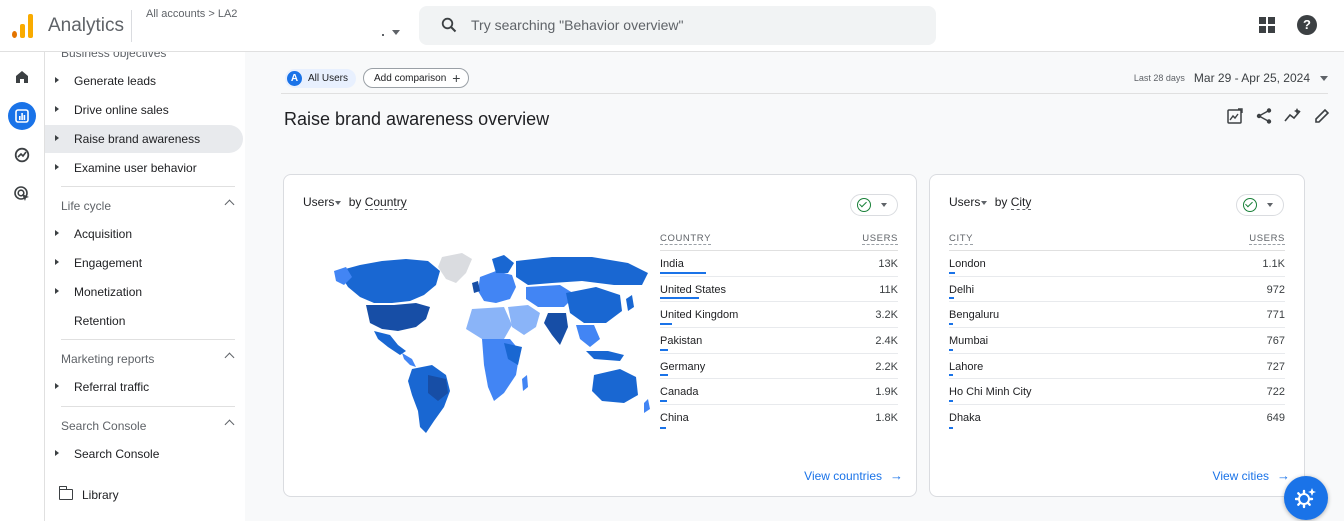 This screenshot has width=1344, height=521. What do you see at coordinates (229, 424) in the screenshot?
I see `chevron-up-icon` at bounding box center [229, 424].